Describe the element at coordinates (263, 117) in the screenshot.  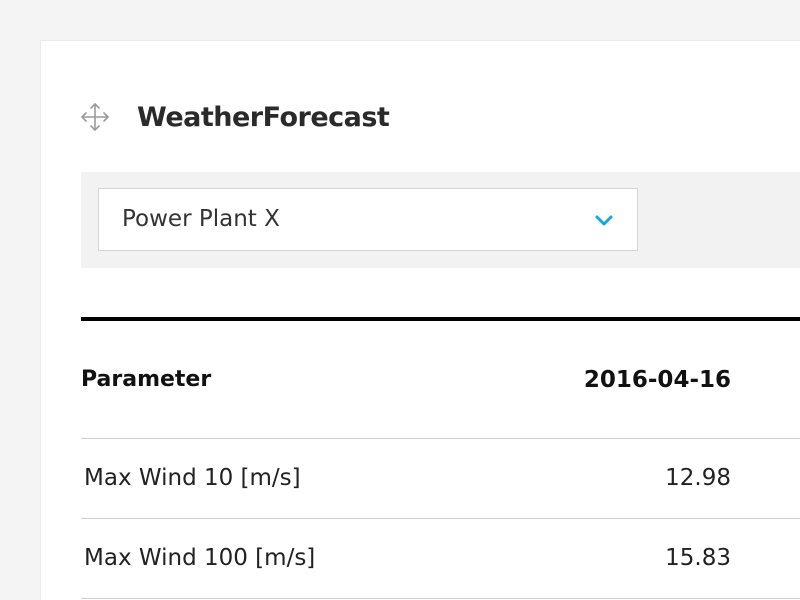
I see `widget-title: WeatherForecast` at that location.